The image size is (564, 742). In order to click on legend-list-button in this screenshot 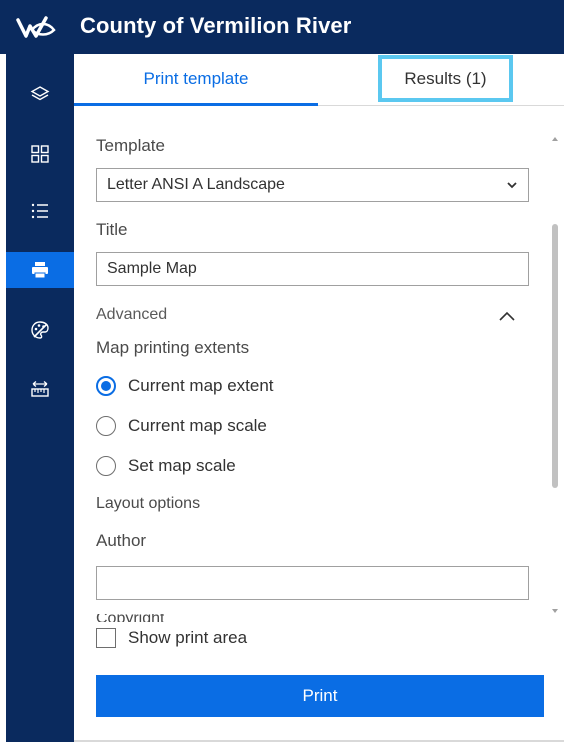, I will do `click(40, 211)`.